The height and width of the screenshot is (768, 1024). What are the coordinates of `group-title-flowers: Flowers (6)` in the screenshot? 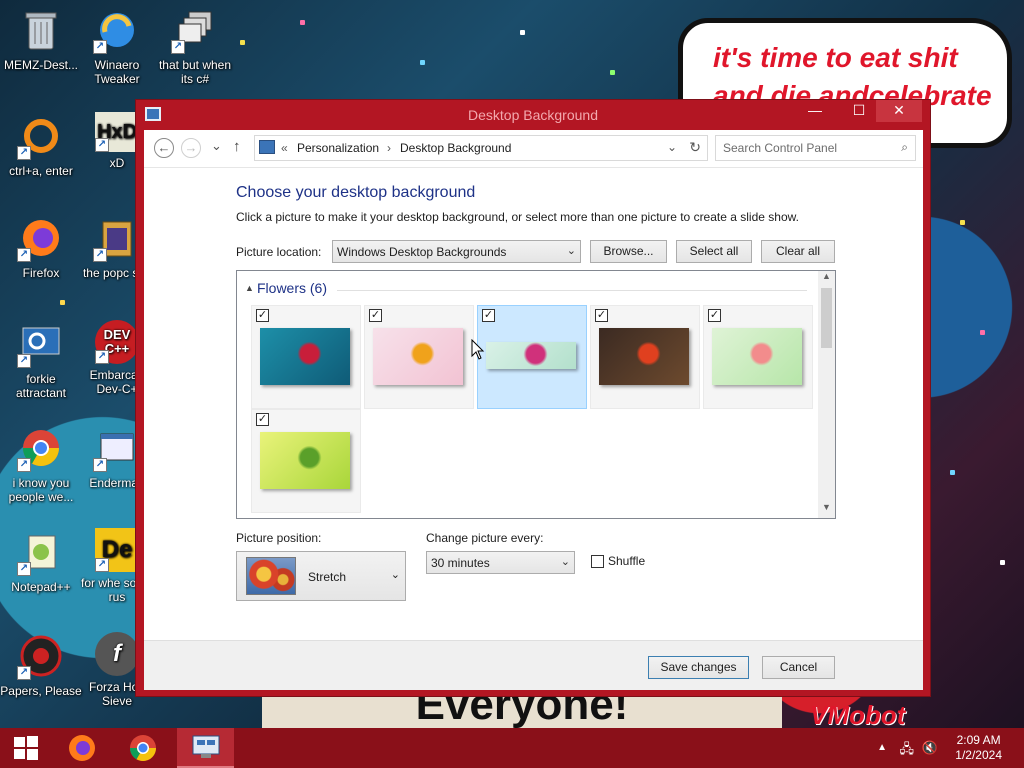 It's located at (292, 288).